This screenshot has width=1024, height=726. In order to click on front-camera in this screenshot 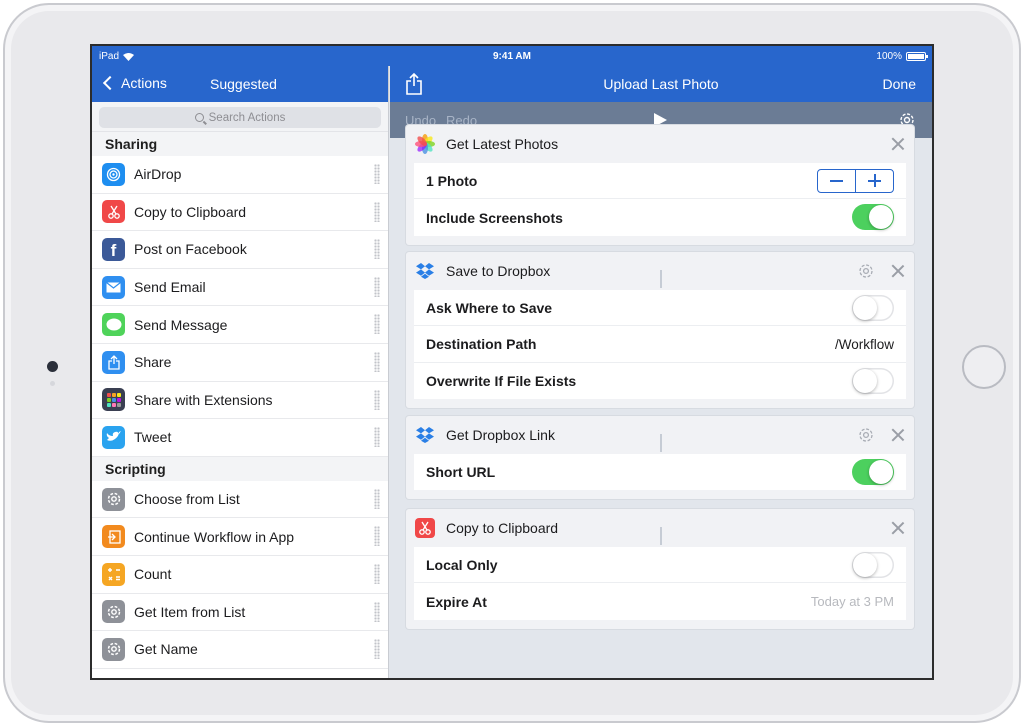, I will do `click(52, 366)`.